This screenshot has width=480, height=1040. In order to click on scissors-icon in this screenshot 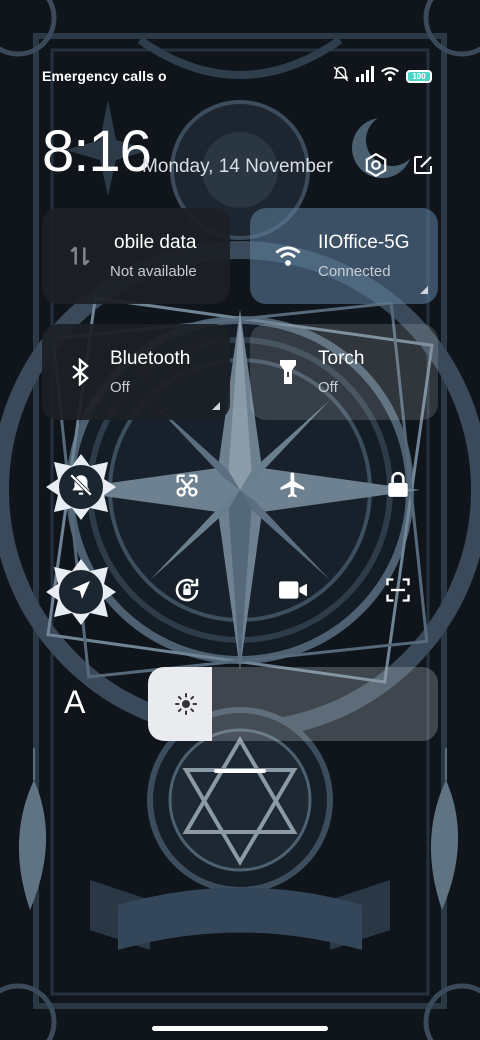, I will do `click(187, 487)`.